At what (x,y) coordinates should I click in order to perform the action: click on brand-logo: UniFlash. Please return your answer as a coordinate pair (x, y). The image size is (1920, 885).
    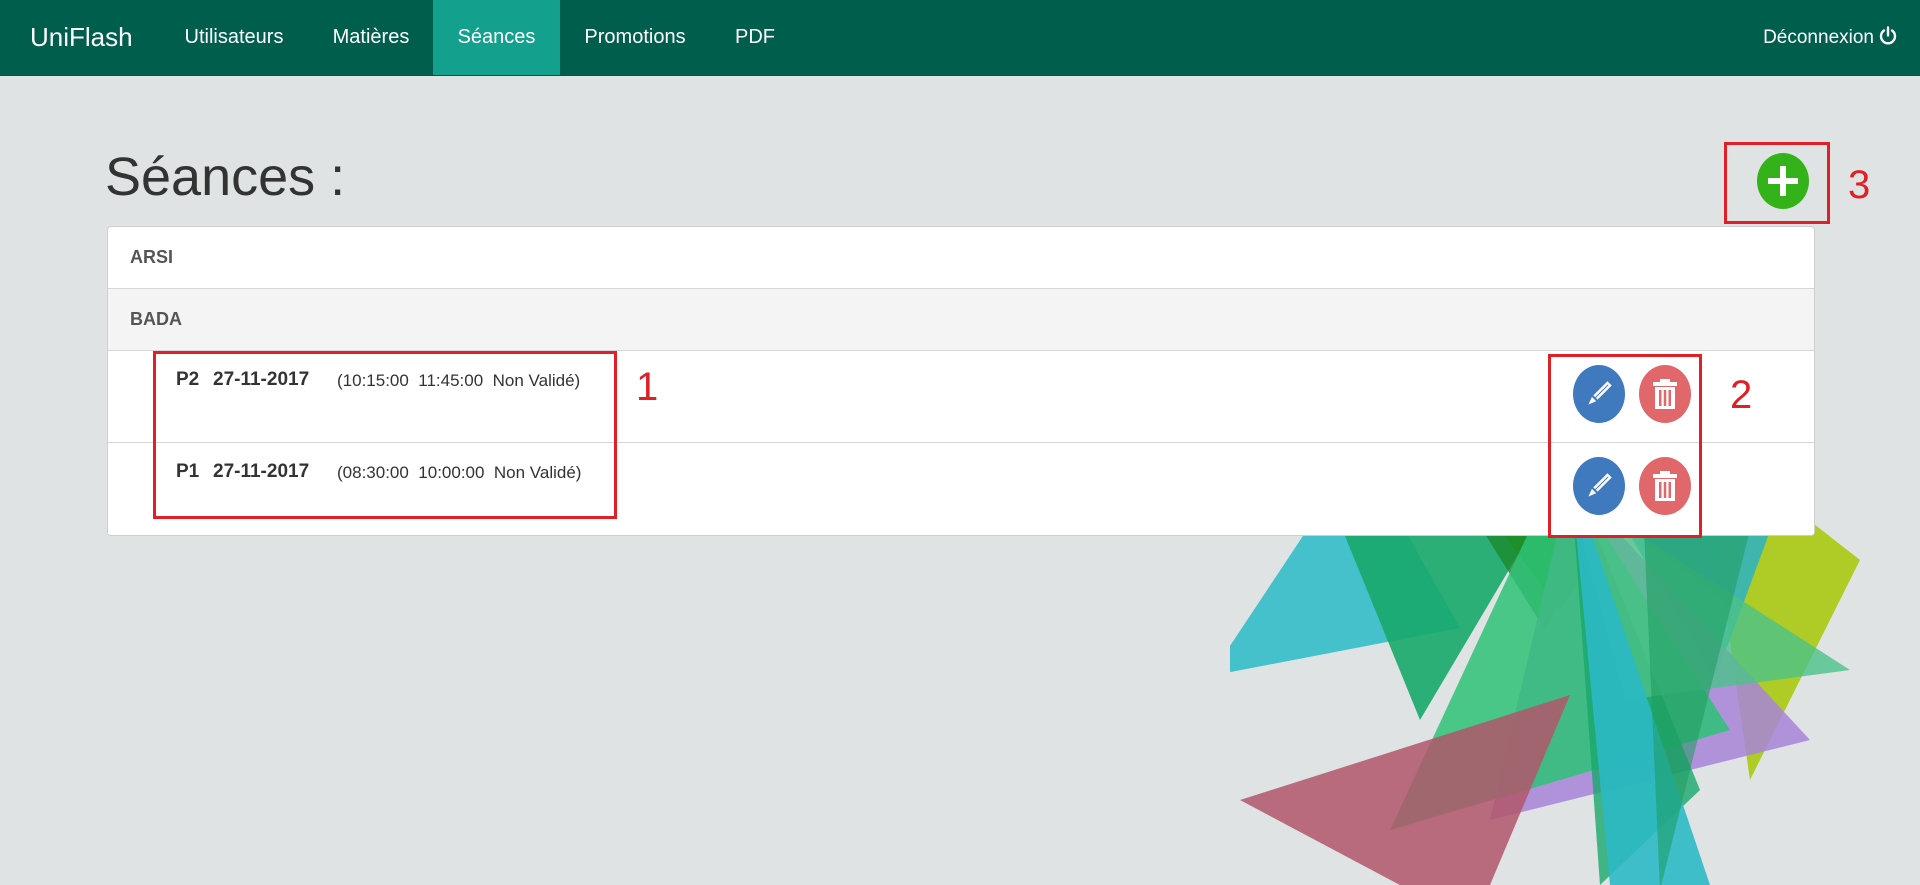
    Looking at the image, I should click on (81, 37).